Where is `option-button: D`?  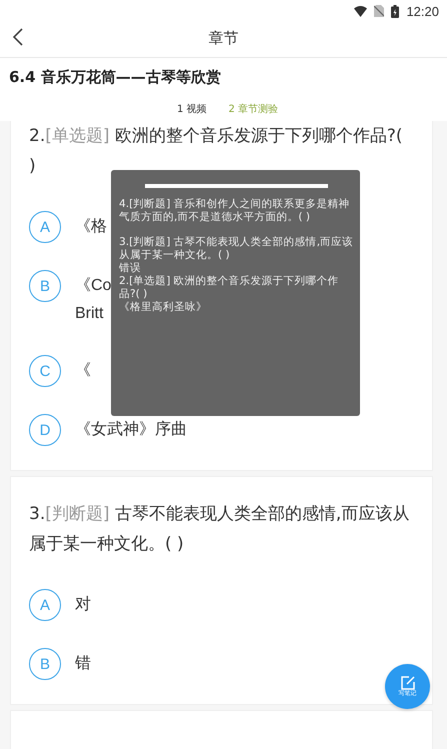
option-button: D is located at coordinates (45, 430).